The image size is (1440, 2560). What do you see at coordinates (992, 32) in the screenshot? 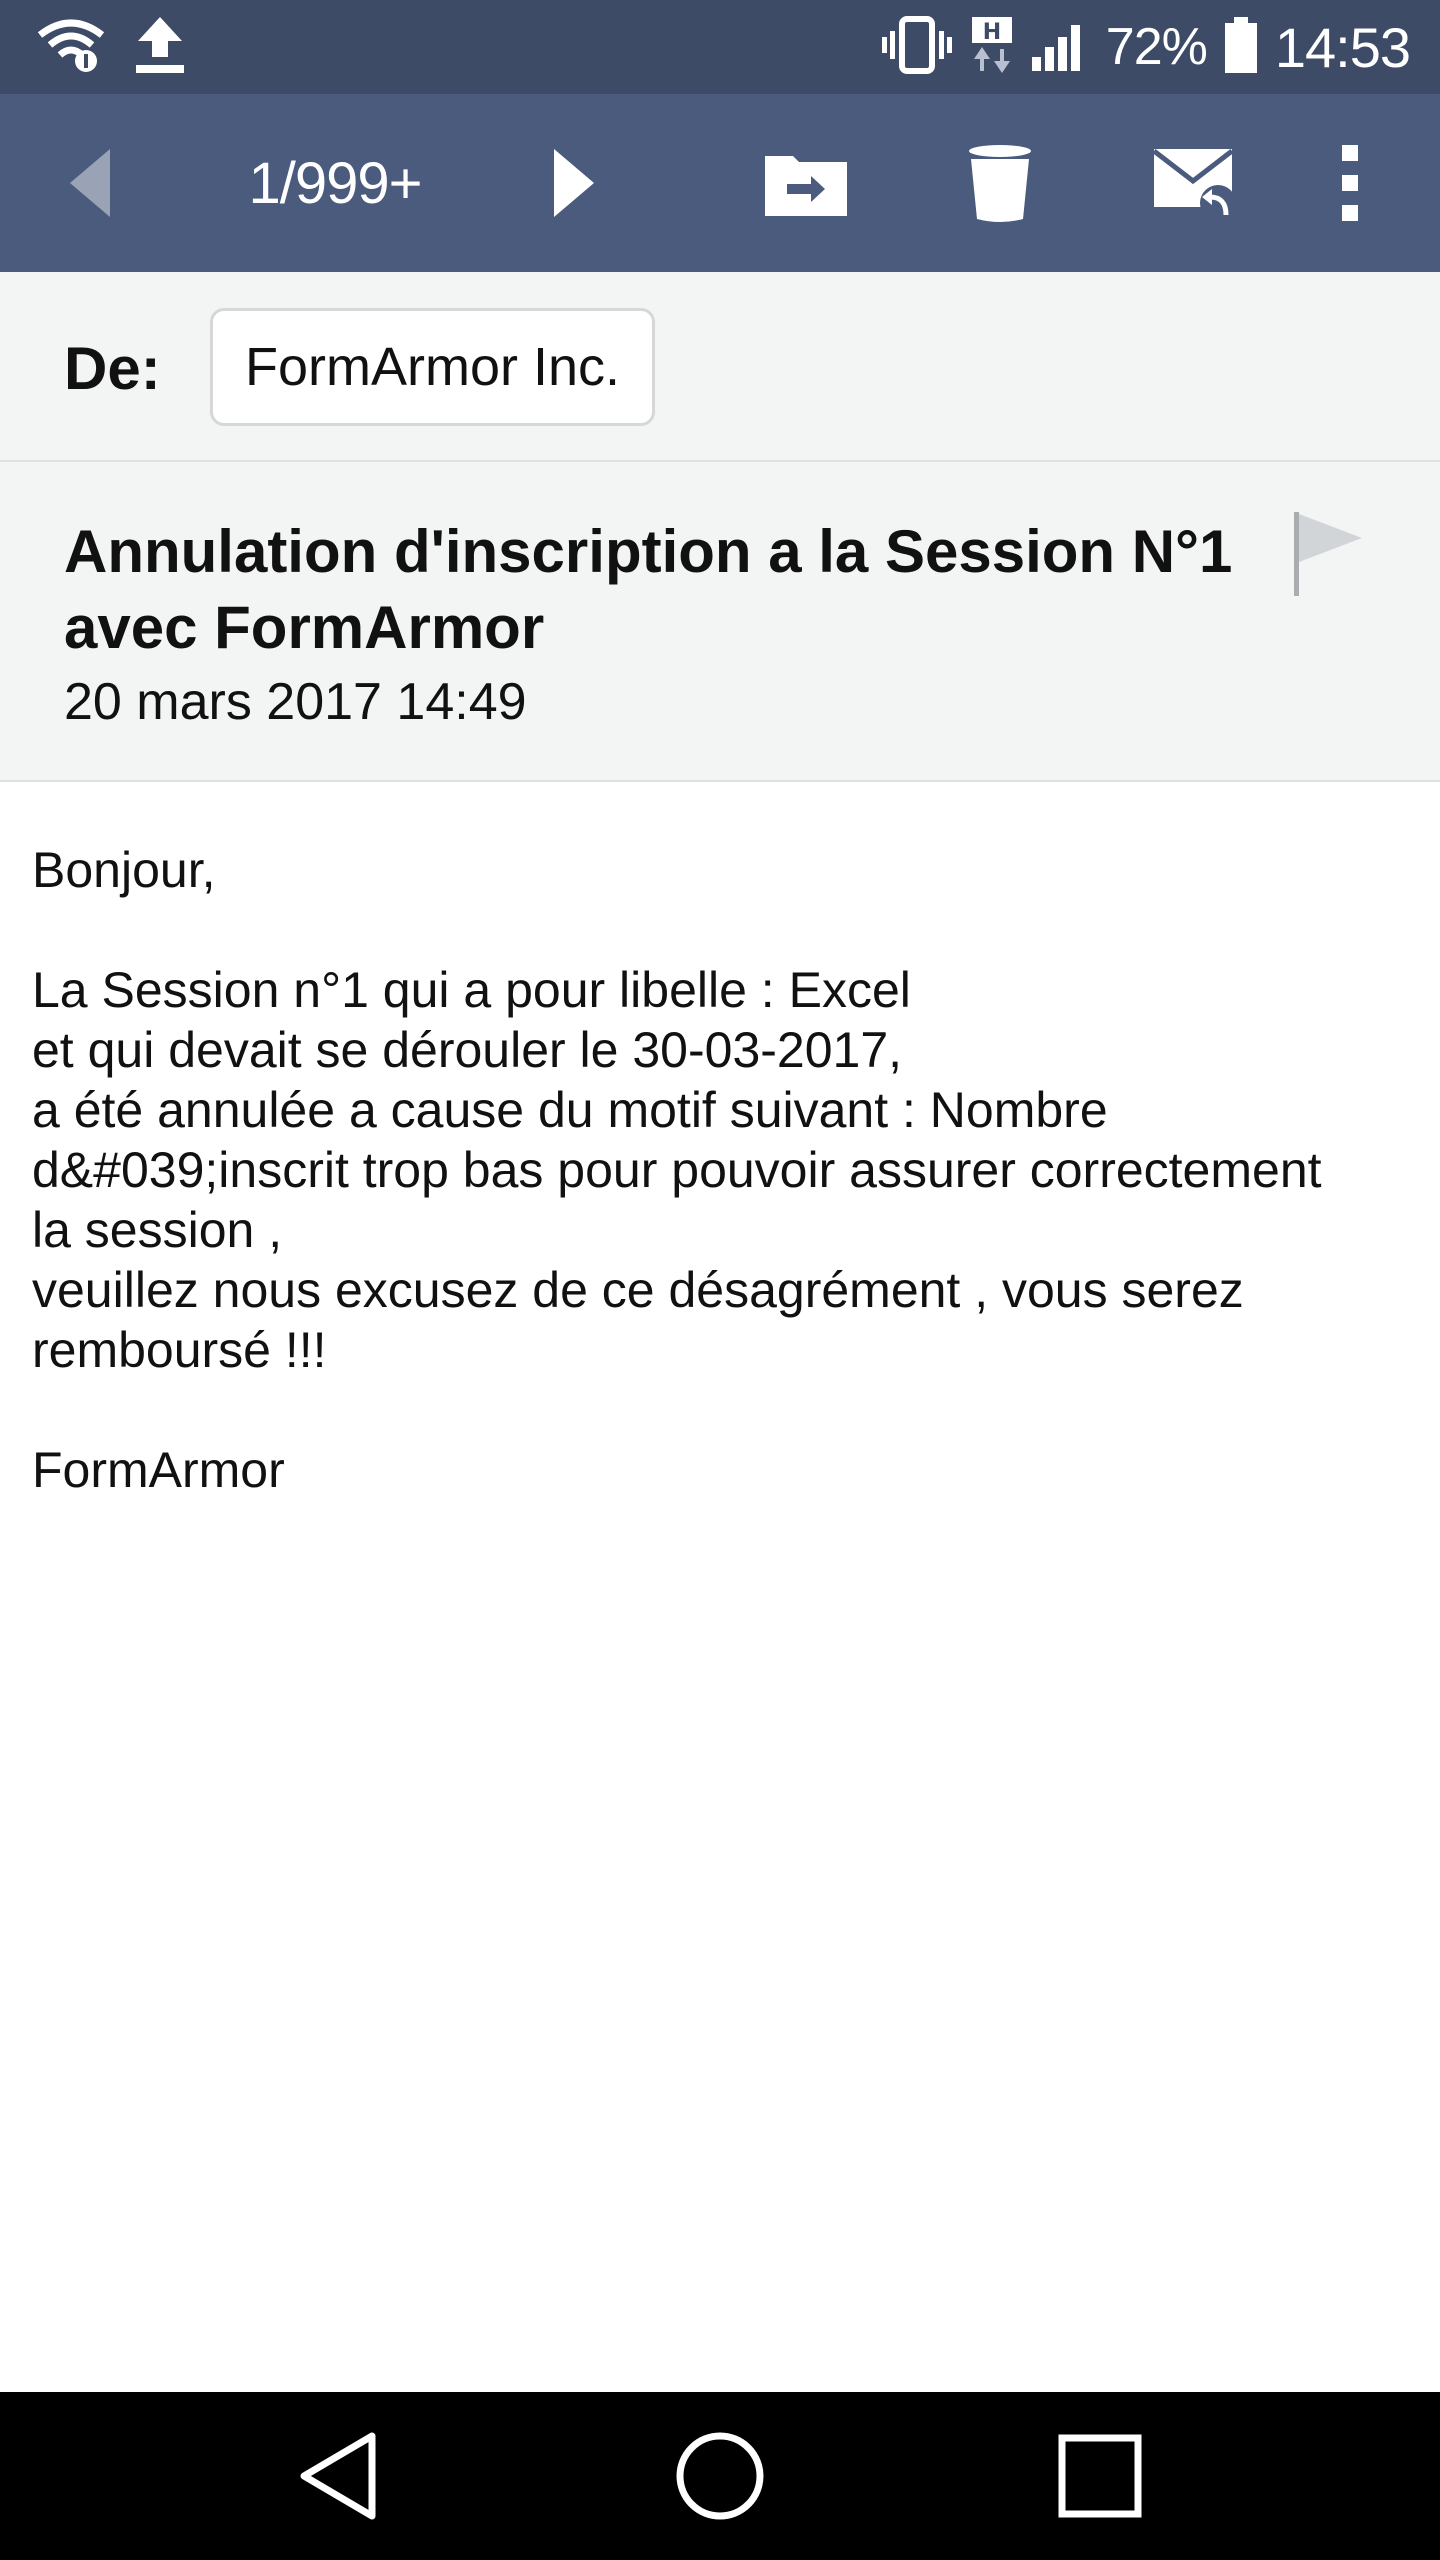
I see `svg-text: H` at bounding box center [992, 32].